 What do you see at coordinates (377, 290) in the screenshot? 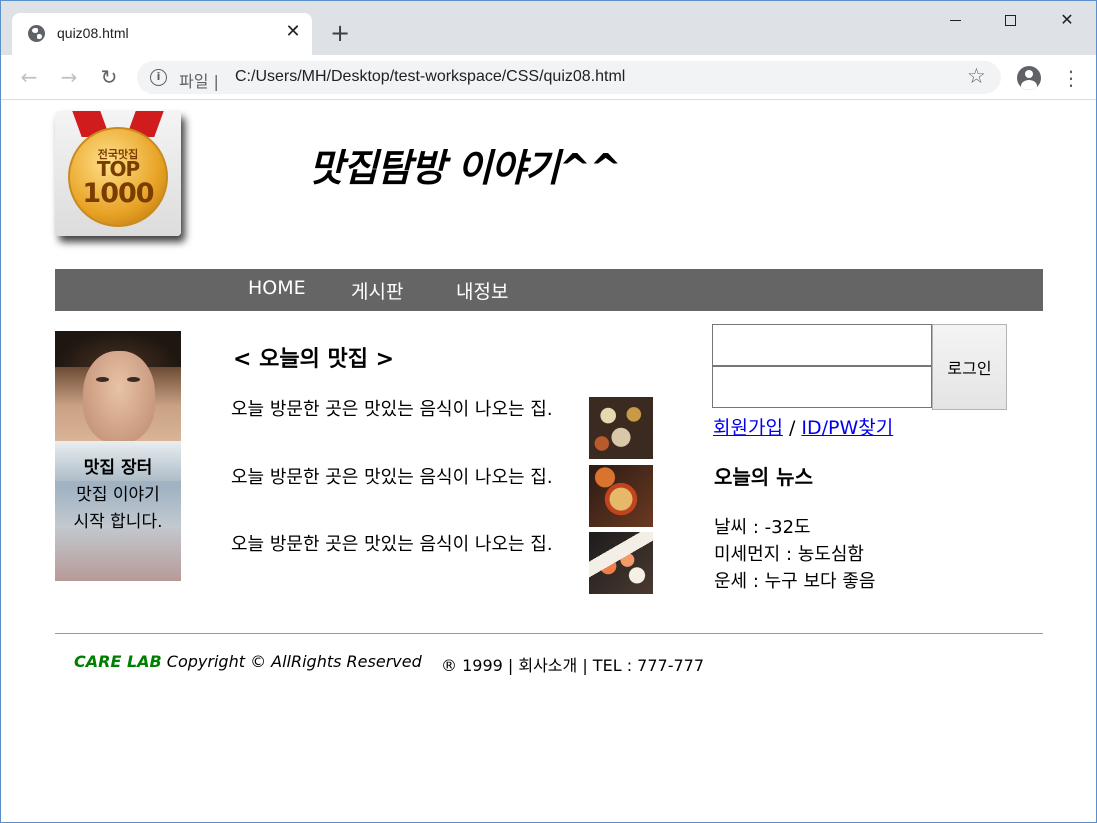
I see `nav-item-board: 게시판` at bounding box center [377, 290].